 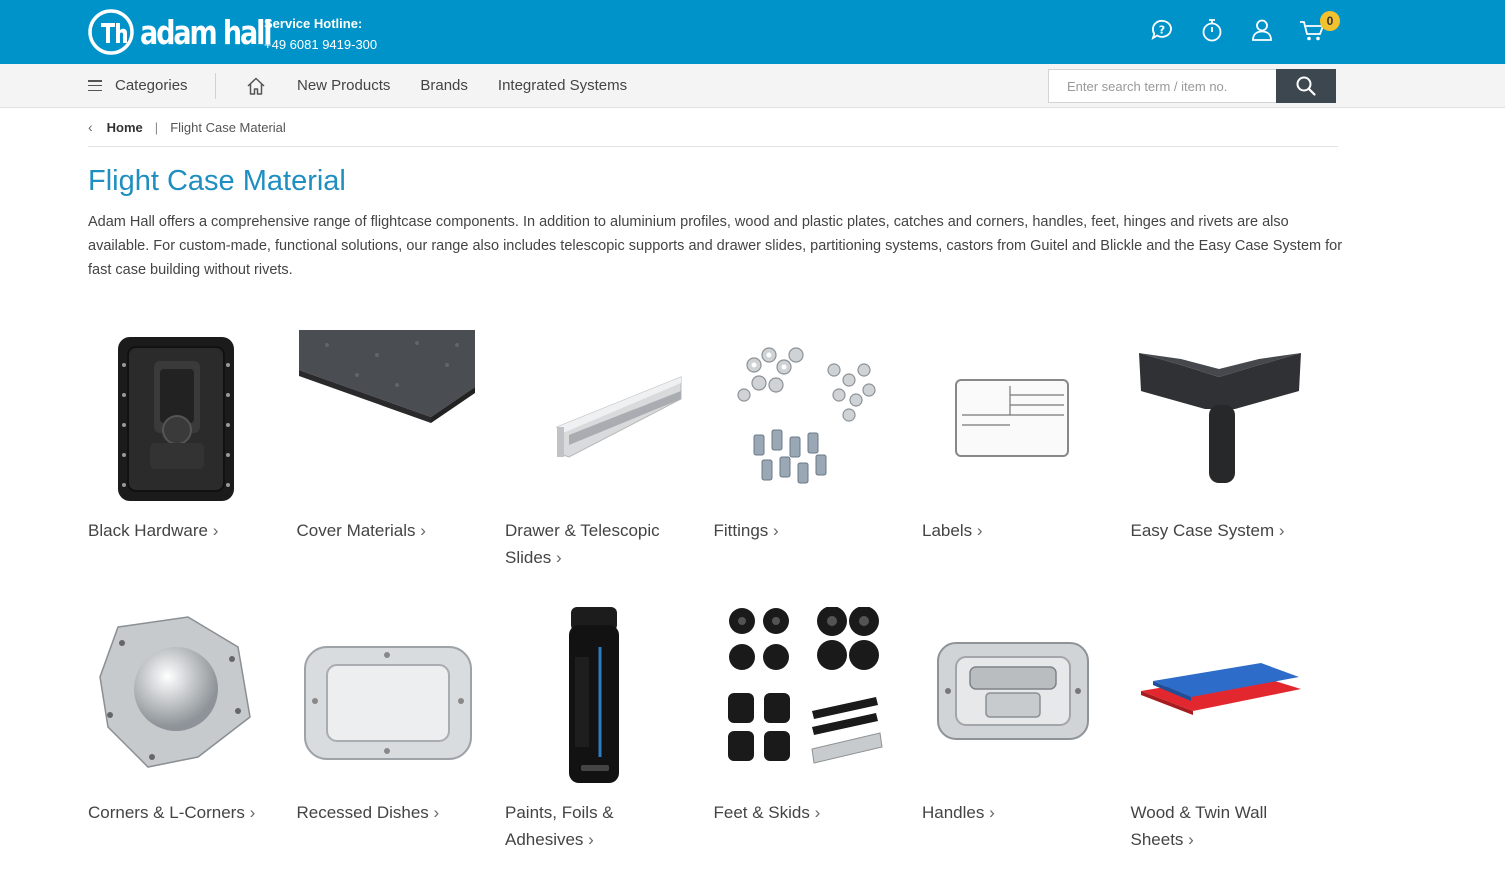 I want to click on logo-mark-icon, so click(x=111, y=32).